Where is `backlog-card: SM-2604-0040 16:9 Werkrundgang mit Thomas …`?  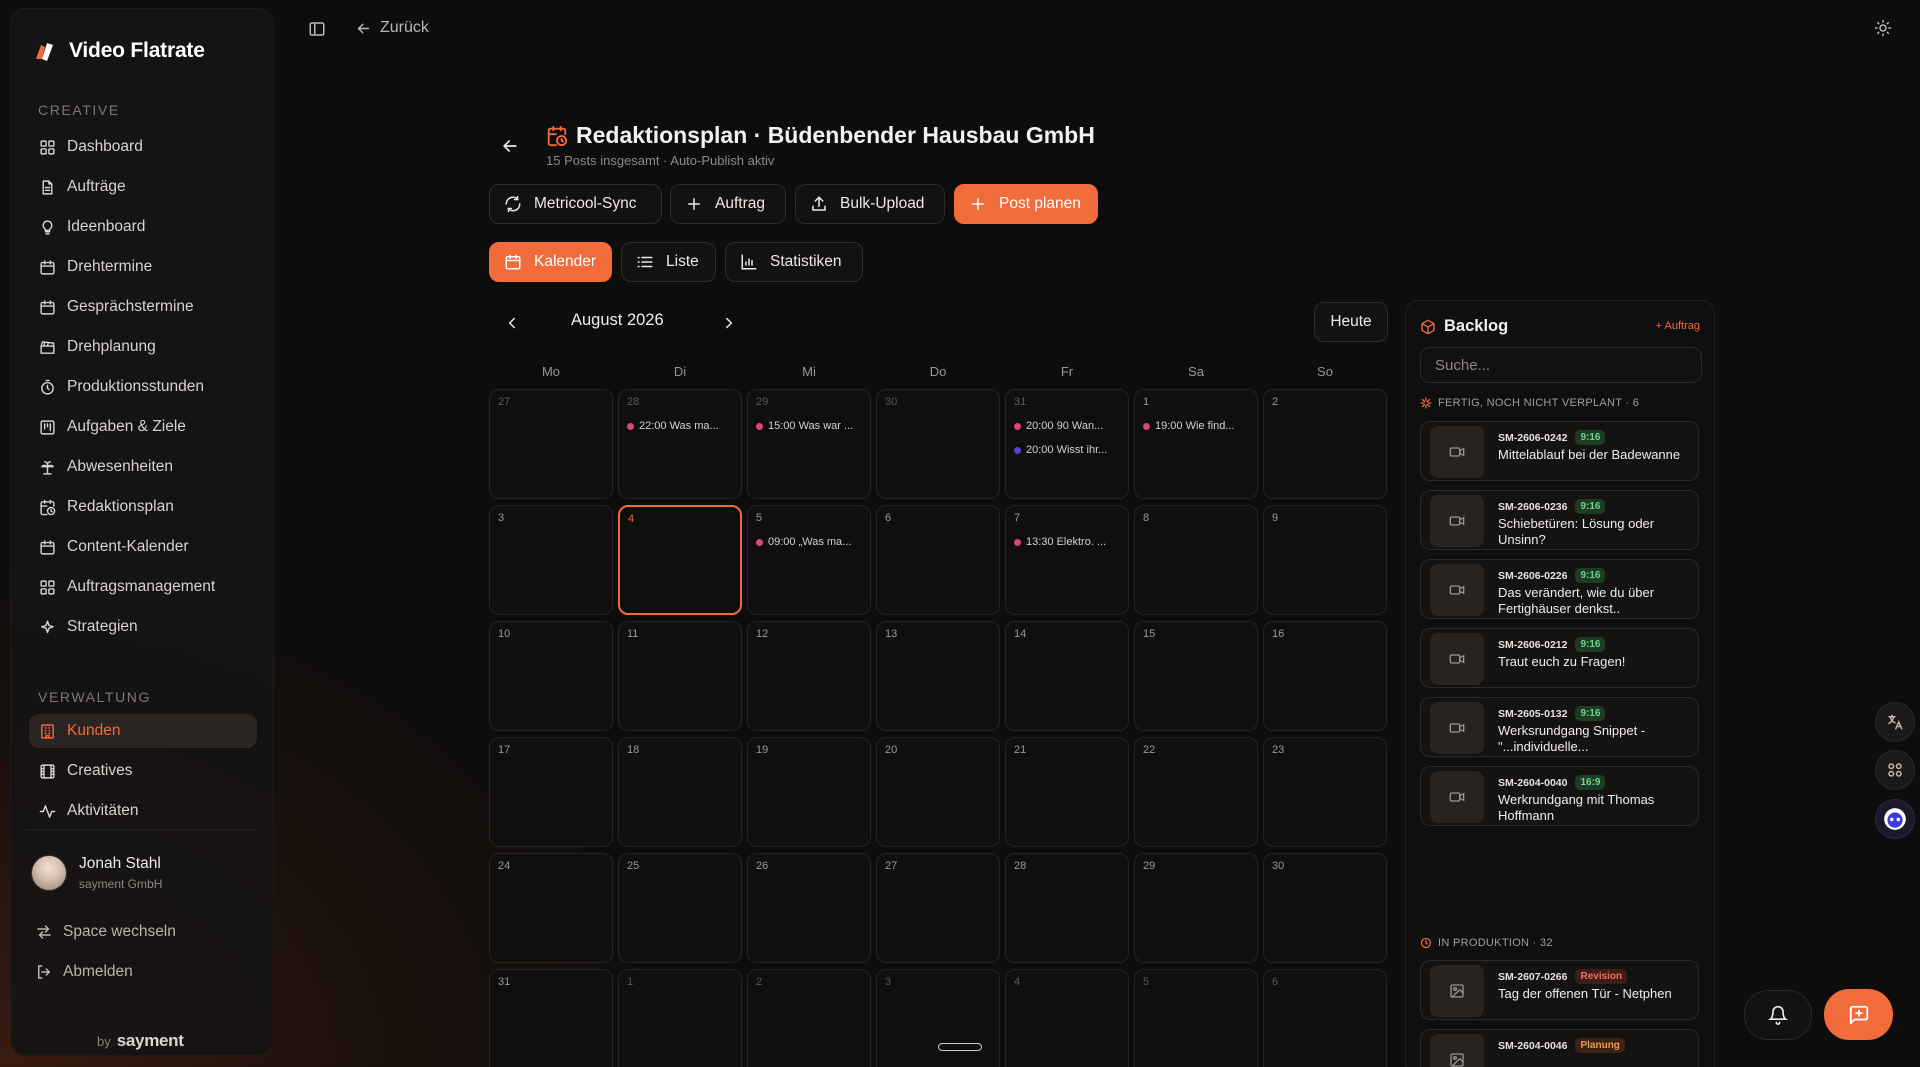
backlog-card: SM-2604-0040 16:9 Werkrundgang mit Thomas … is located at coordinates (1559, 796).